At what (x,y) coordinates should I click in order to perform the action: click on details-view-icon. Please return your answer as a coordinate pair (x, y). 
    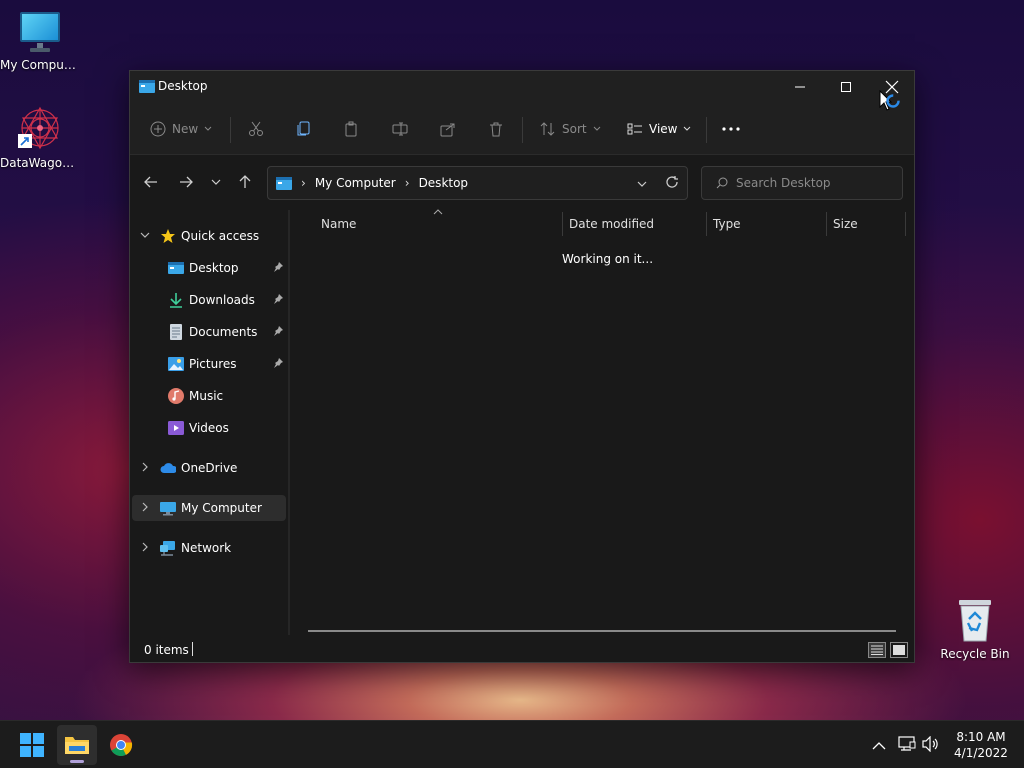
    Looking at the image, I should click on (877, 650).